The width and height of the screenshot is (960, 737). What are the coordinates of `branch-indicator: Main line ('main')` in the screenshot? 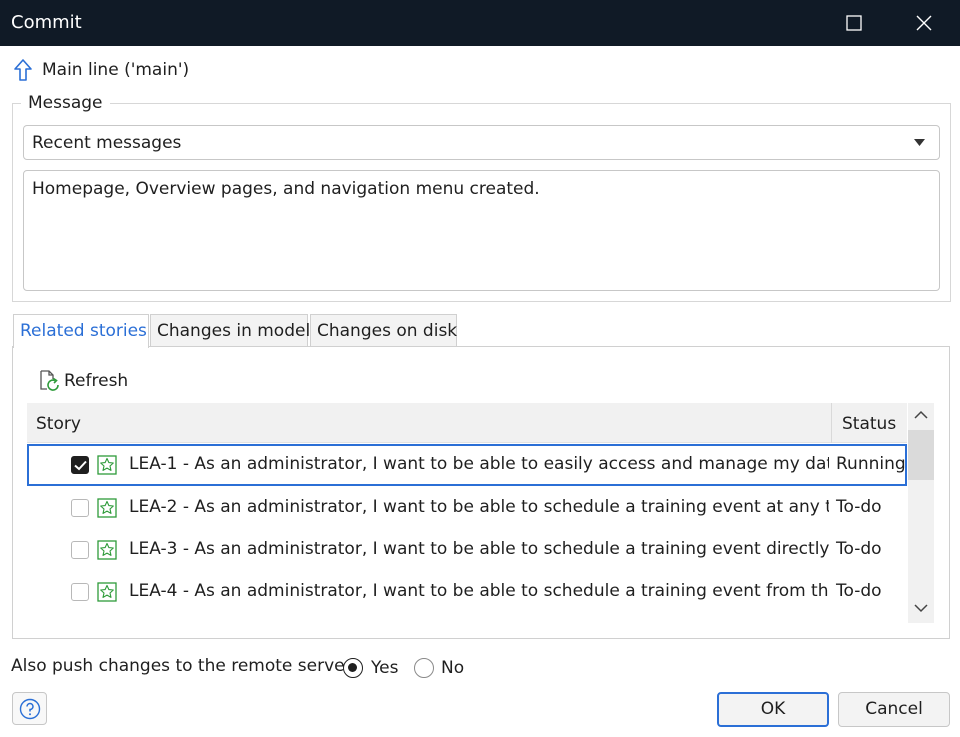 It's located at (101, 70).